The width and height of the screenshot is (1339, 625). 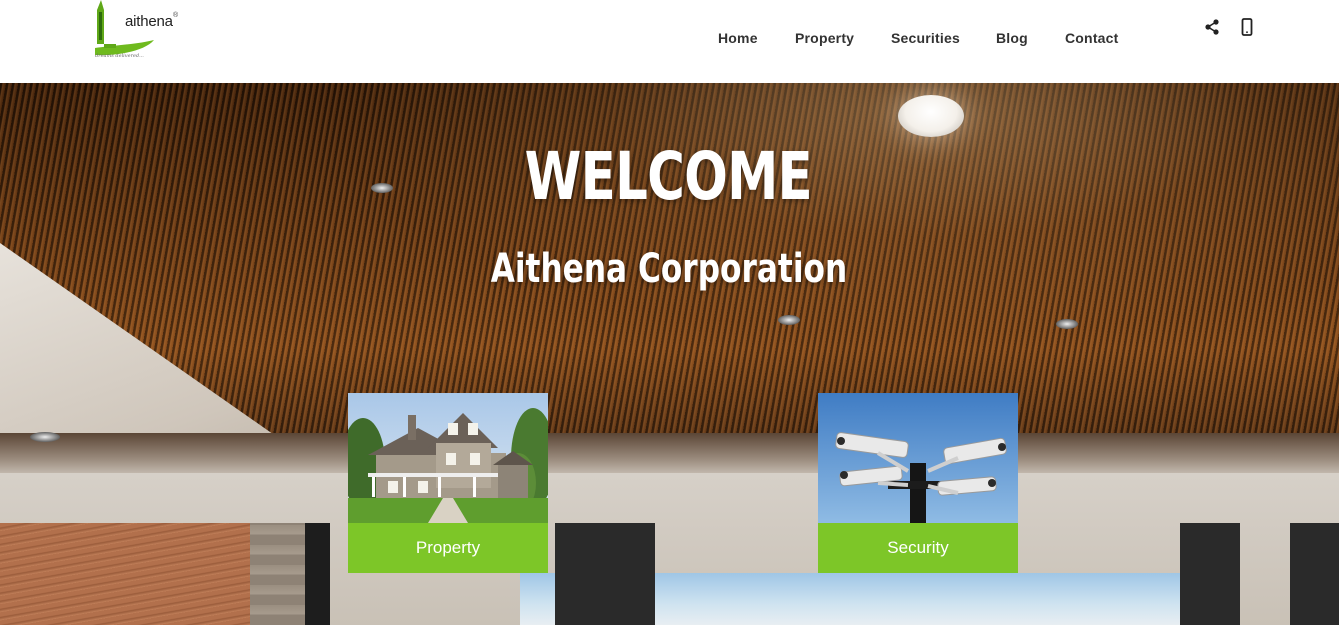 I want to click on stone-pillar, so click(x=277, y=574).